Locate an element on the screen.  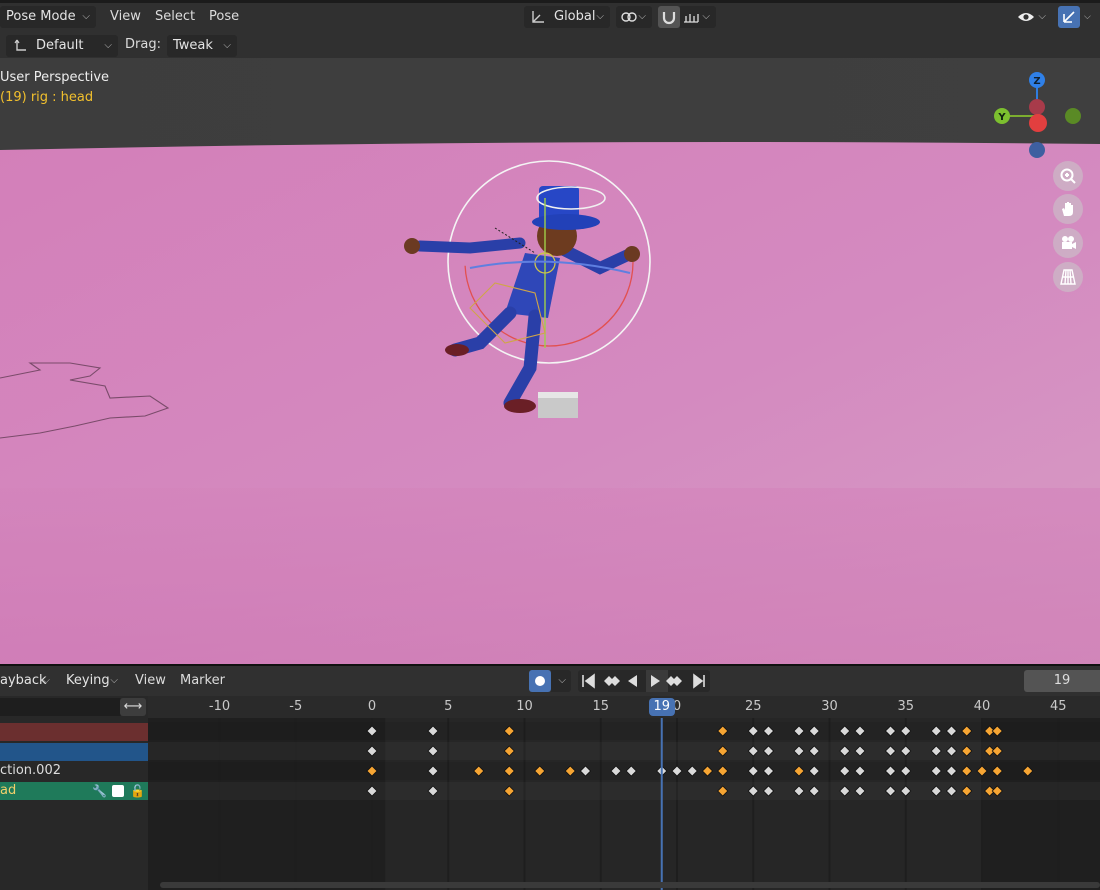
gizmo-y-label: Y is located at coordinates (1001, 117).